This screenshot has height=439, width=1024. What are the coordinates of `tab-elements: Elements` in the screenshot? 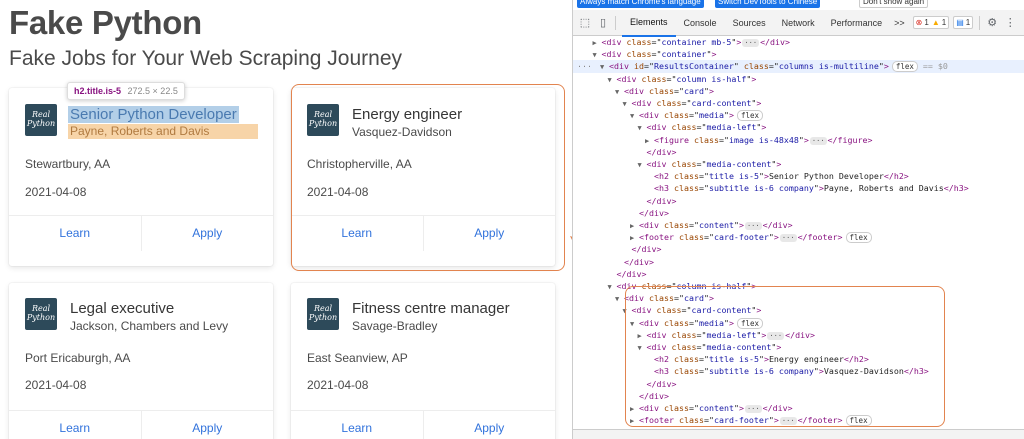 It's located at (649, 23).